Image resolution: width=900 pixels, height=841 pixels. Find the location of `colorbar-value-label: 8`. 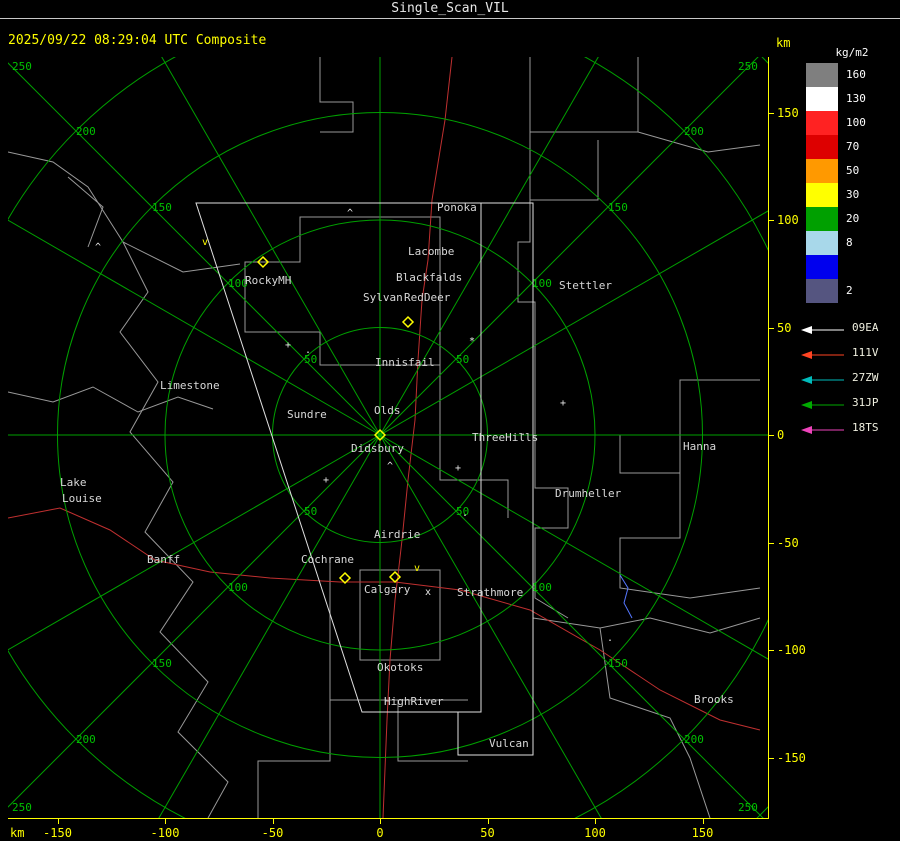

colorbar-value-label: 8 is located at coordinates (849, 242).